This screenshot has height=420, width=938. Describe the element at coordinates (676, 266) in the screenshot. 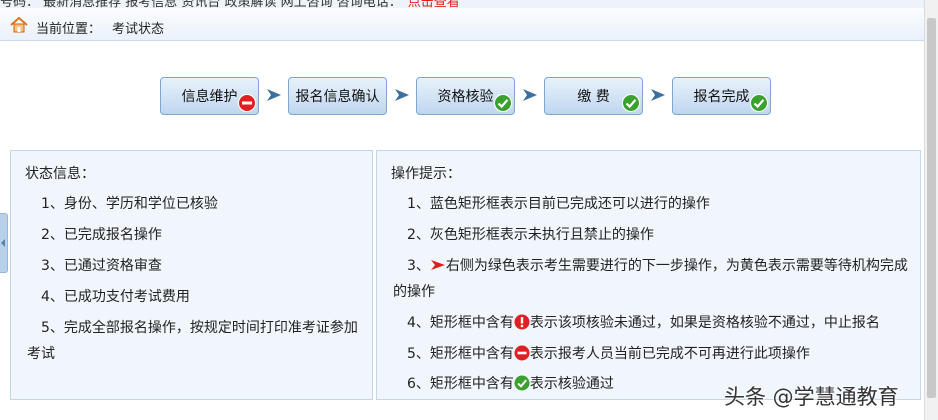

I see `hint-text: 右侧为绿色表示考生需要进行的下一步操作，为黄色表示需要等待机构完成` at that location.